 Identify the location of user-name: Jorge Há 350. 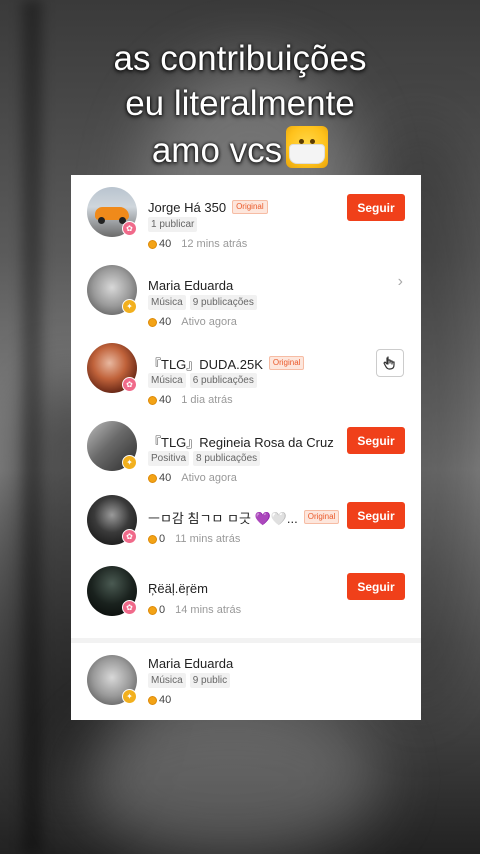
(187, 207).